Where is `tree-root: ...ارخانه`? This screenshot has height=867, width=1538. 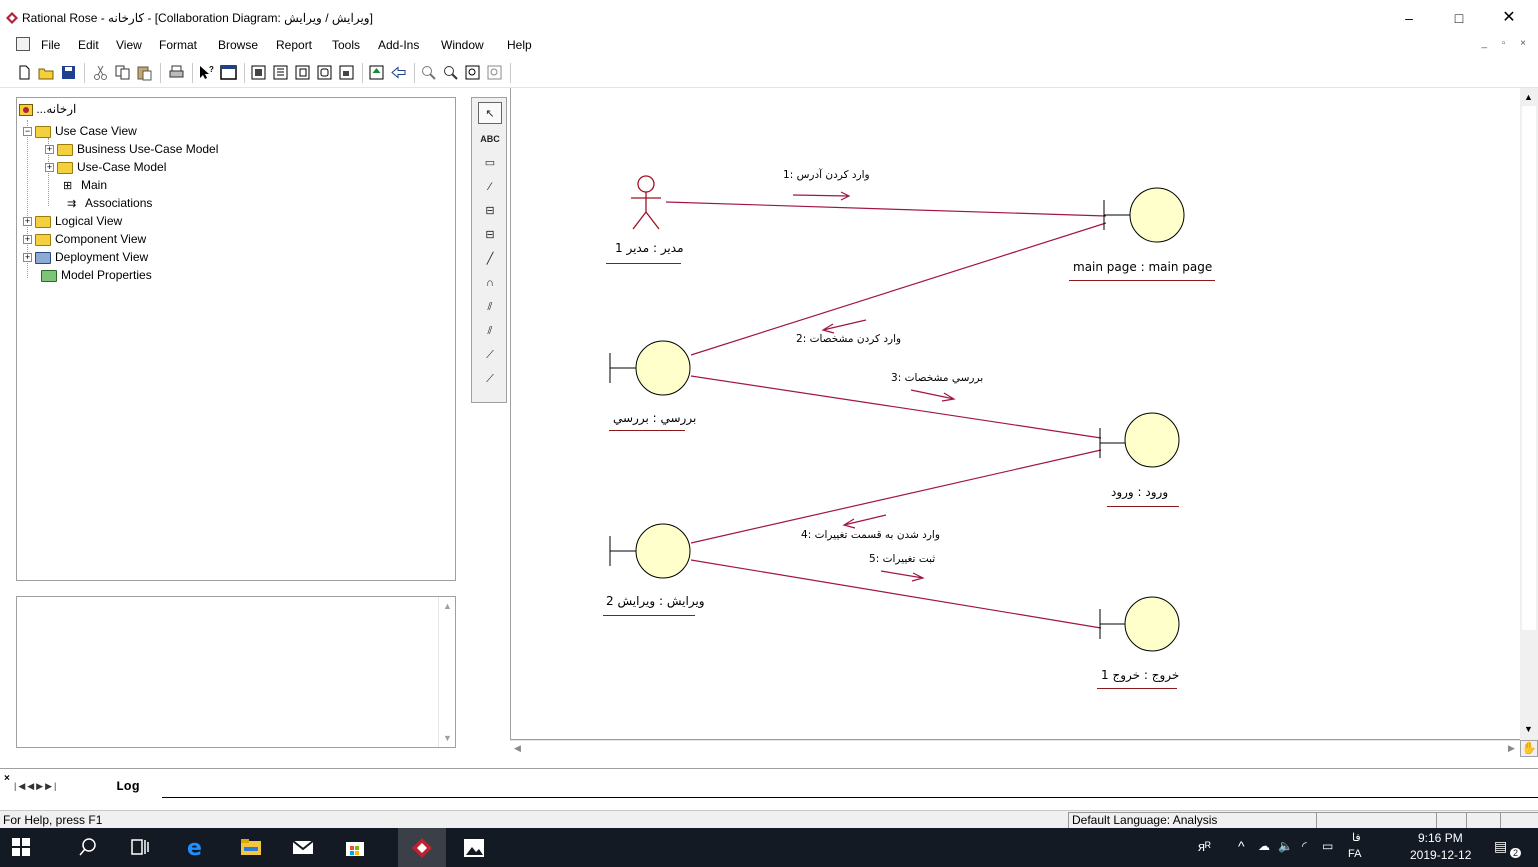
tree-root: ...ارخانه is located at coordinates (47, 109).